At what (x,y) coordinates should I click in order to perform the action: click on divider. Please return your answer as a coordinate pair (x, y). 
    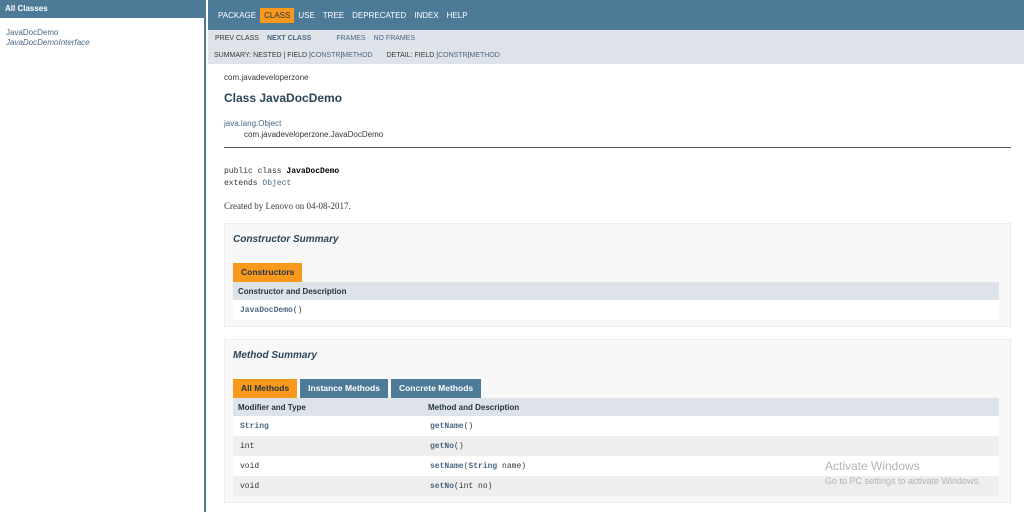
    Looking at the image, I should click on (617, 147).